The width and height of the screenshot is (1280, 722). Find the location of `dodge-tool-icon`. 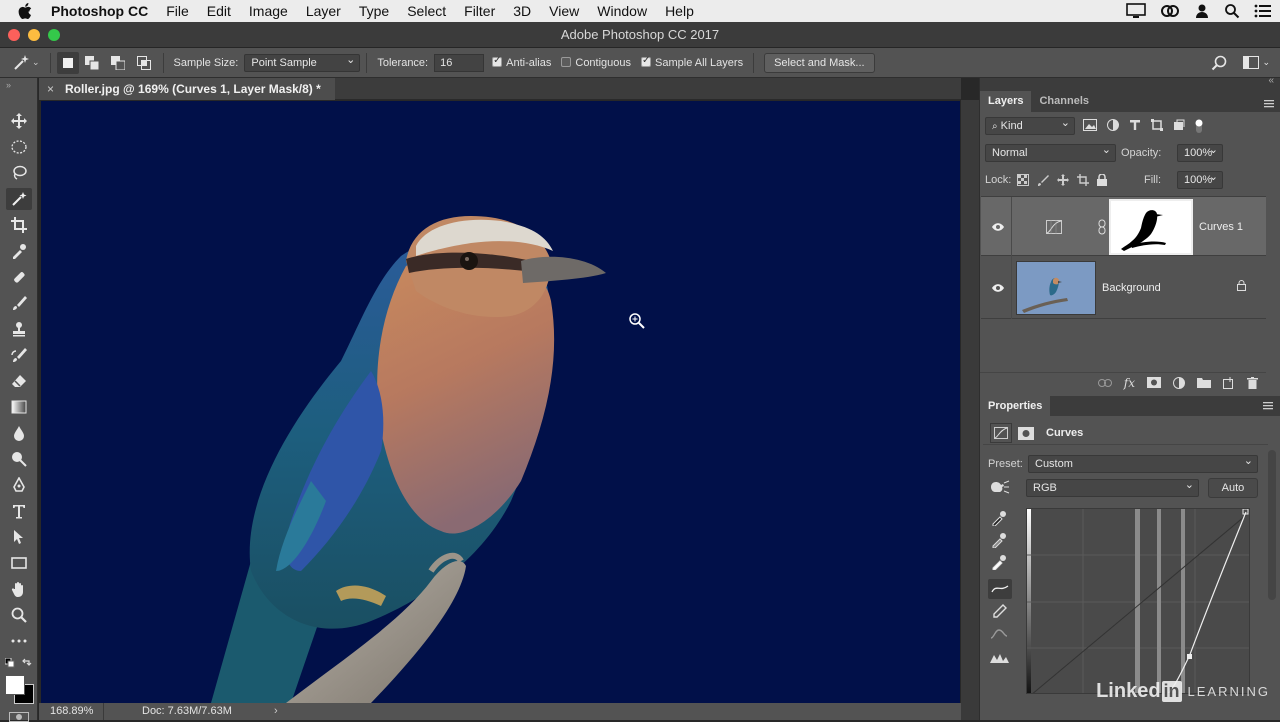

dodge-tool-icon is located at coordinates (19, 459).